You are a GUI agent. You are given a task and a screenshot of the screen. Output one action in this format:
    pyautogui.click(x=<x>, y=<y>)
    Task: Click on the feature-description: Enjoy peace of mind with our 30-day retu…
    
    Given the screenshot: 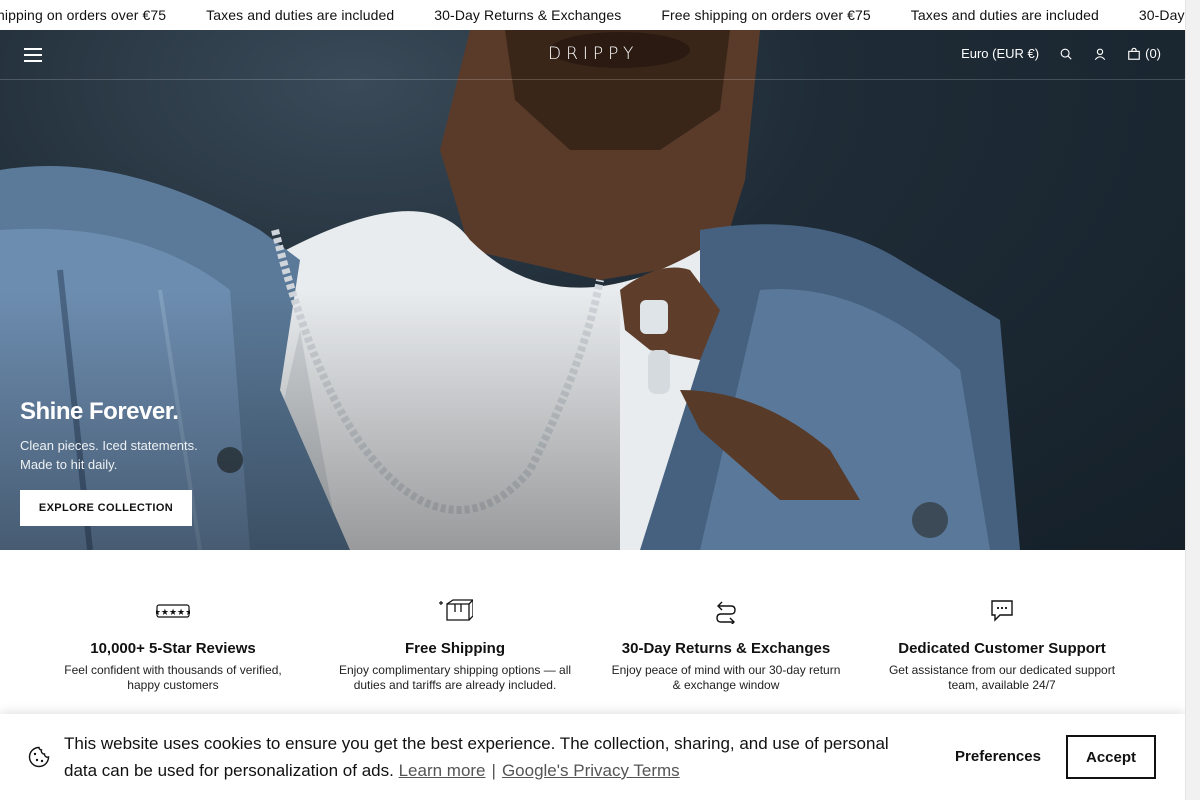 What is the action you would take?
    pyautogui.click(x=726, y=678)
    